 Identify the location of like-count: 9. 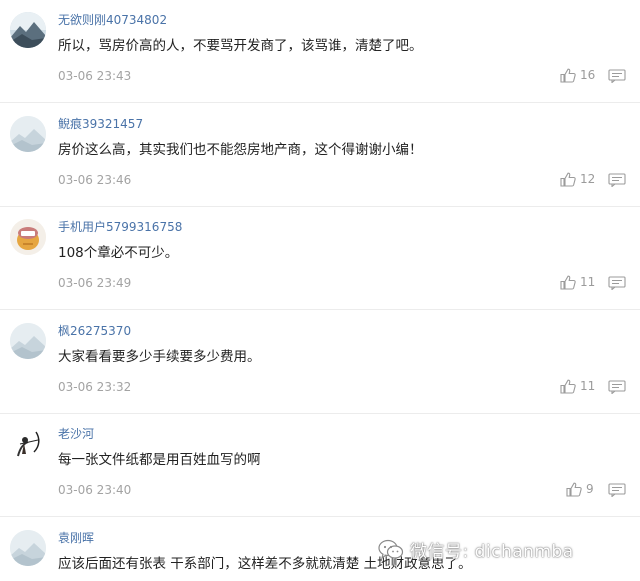
(590, 489).